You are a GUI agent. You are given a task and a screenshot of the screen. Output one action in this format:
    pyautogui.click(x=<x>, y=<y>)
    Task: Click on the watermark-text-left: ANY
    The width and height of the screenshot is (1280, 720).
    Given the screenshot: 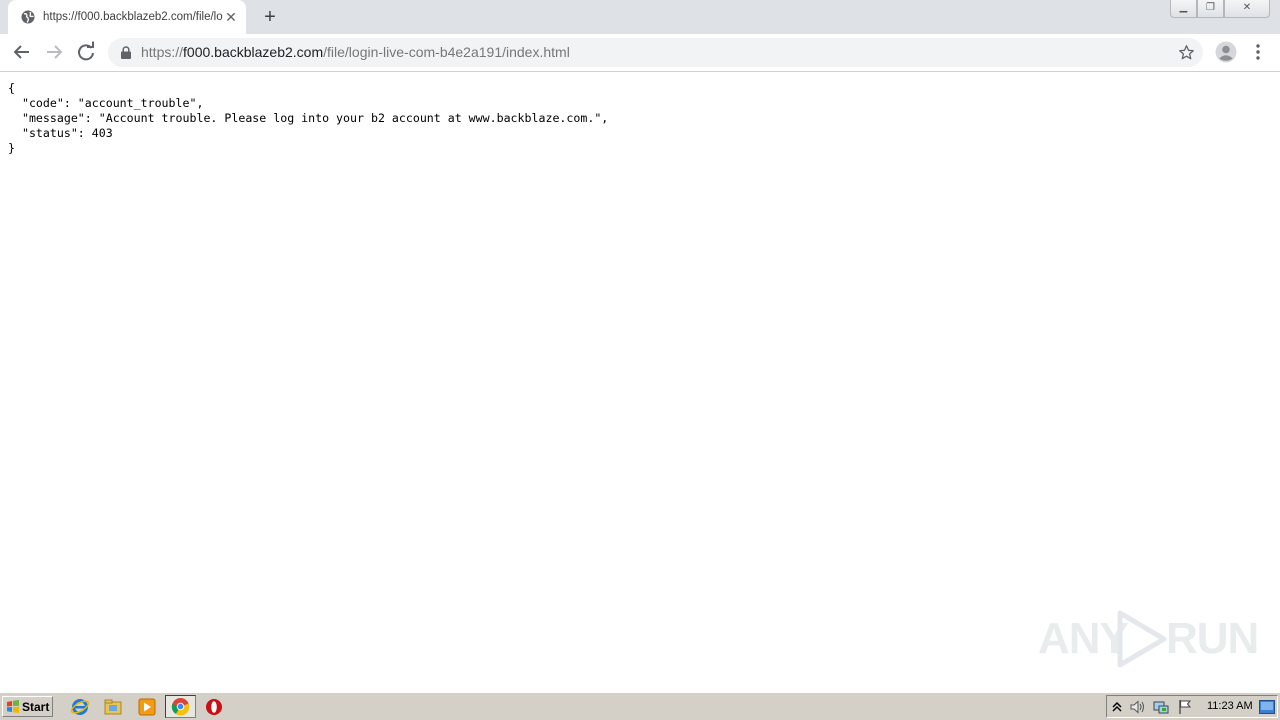 What is the action you would take?
    pyautogui.click(x=1083, y=638)
    